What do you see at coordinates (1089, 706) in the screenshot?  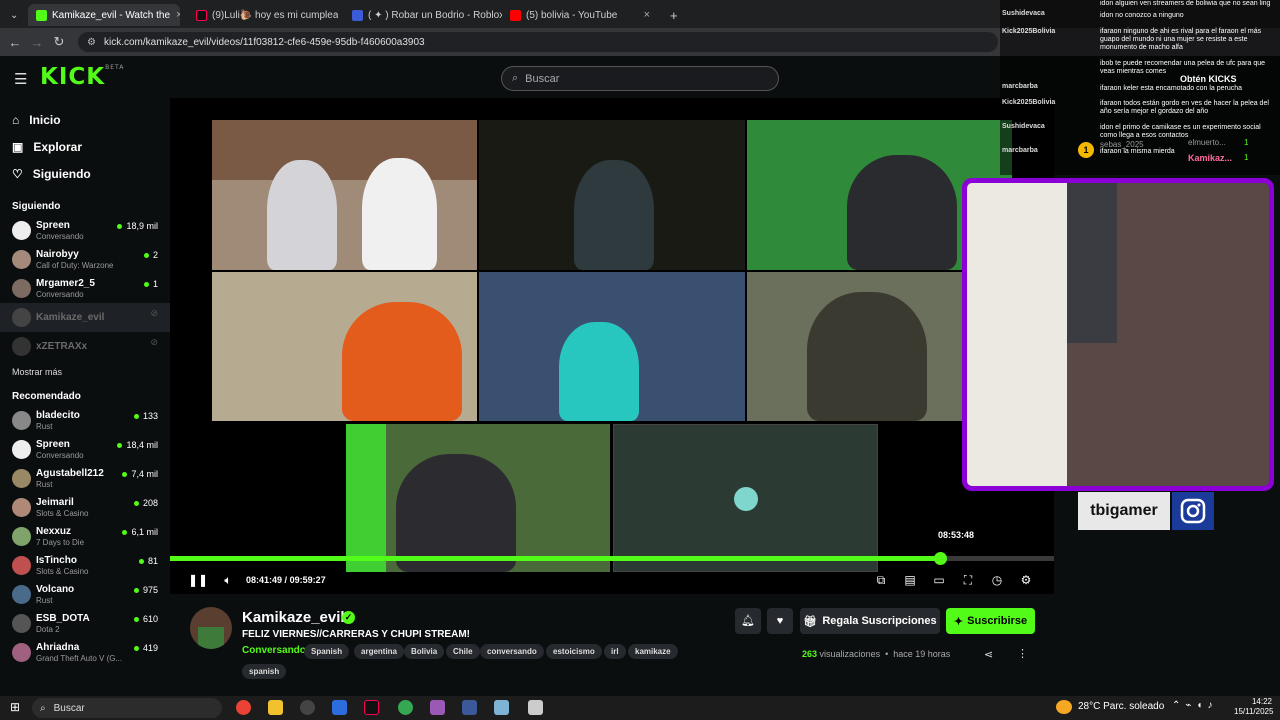 I see `temperature: 28°C` at bounding box center [1089, 706].